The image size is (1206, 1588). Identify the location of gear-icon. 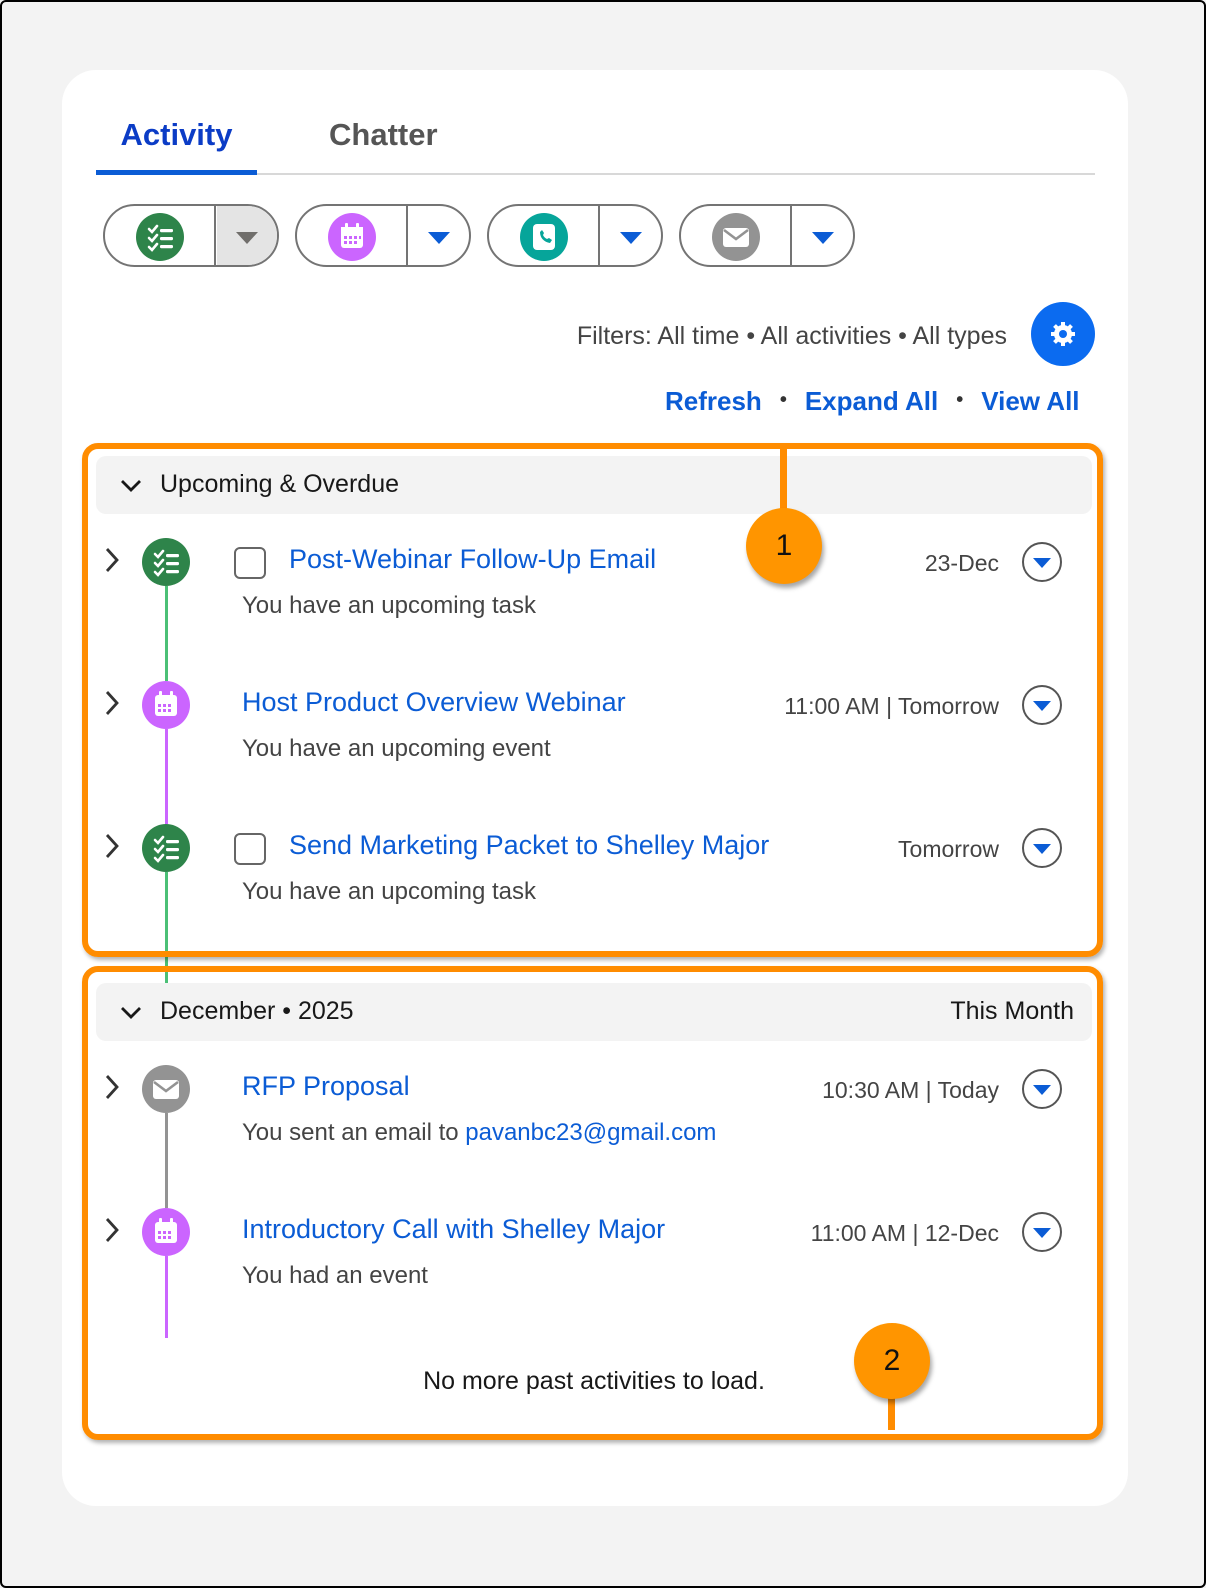
(1063, 334).